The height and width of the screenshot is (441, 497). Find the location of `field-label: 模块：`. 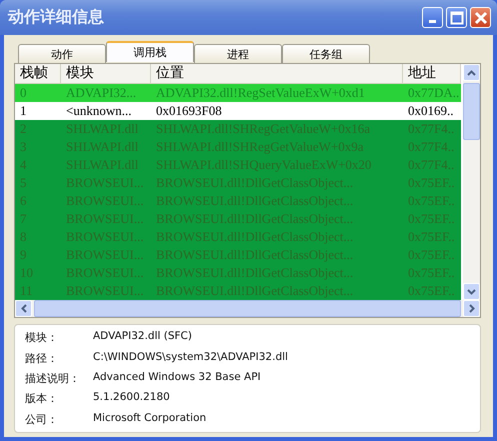

field-label: 模块： is located at coordinates (42, 338).